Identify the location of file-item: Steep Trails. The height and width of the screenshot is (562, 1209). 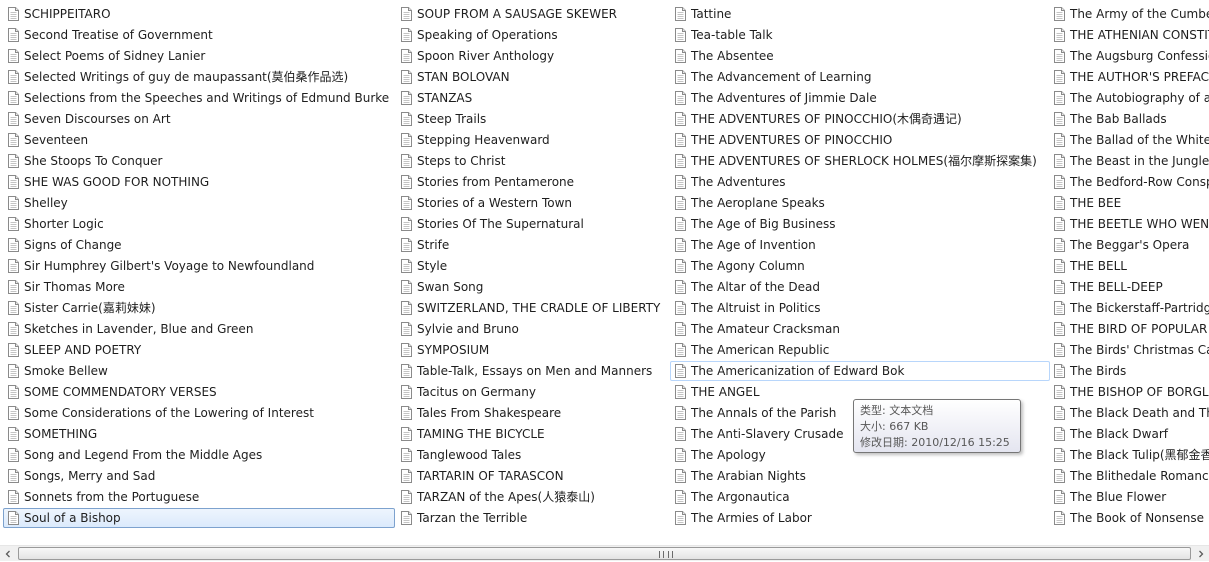
(530, 119).